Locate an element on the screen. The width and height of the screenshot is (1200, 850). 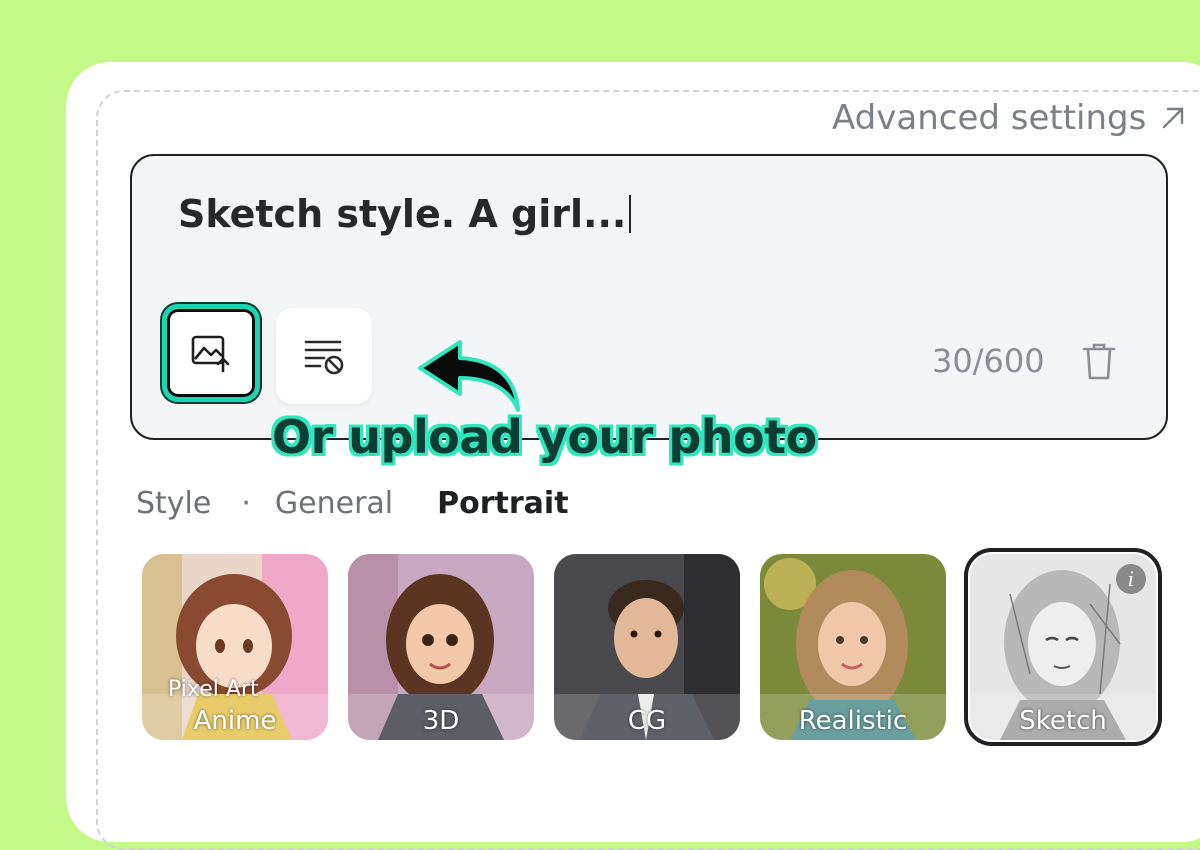
upload-callout: Or upload your photo is located at coordinates (544, 437).